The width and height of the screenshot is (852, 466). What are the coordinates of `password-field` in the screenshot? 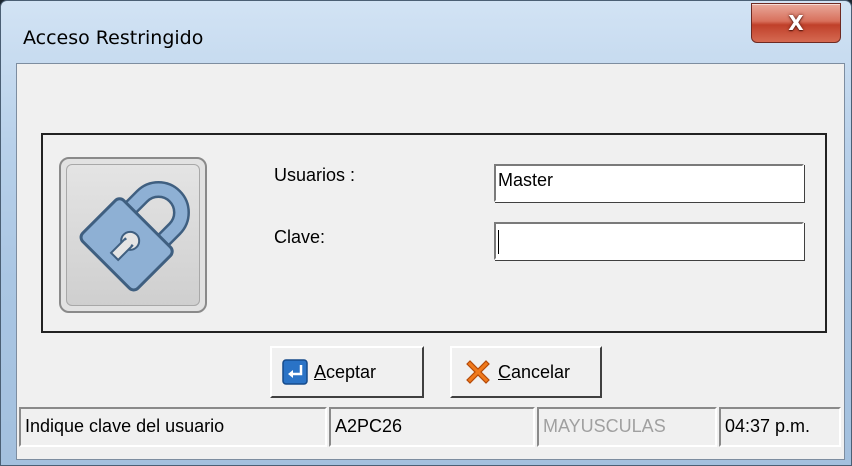 It's located at (649, 241).